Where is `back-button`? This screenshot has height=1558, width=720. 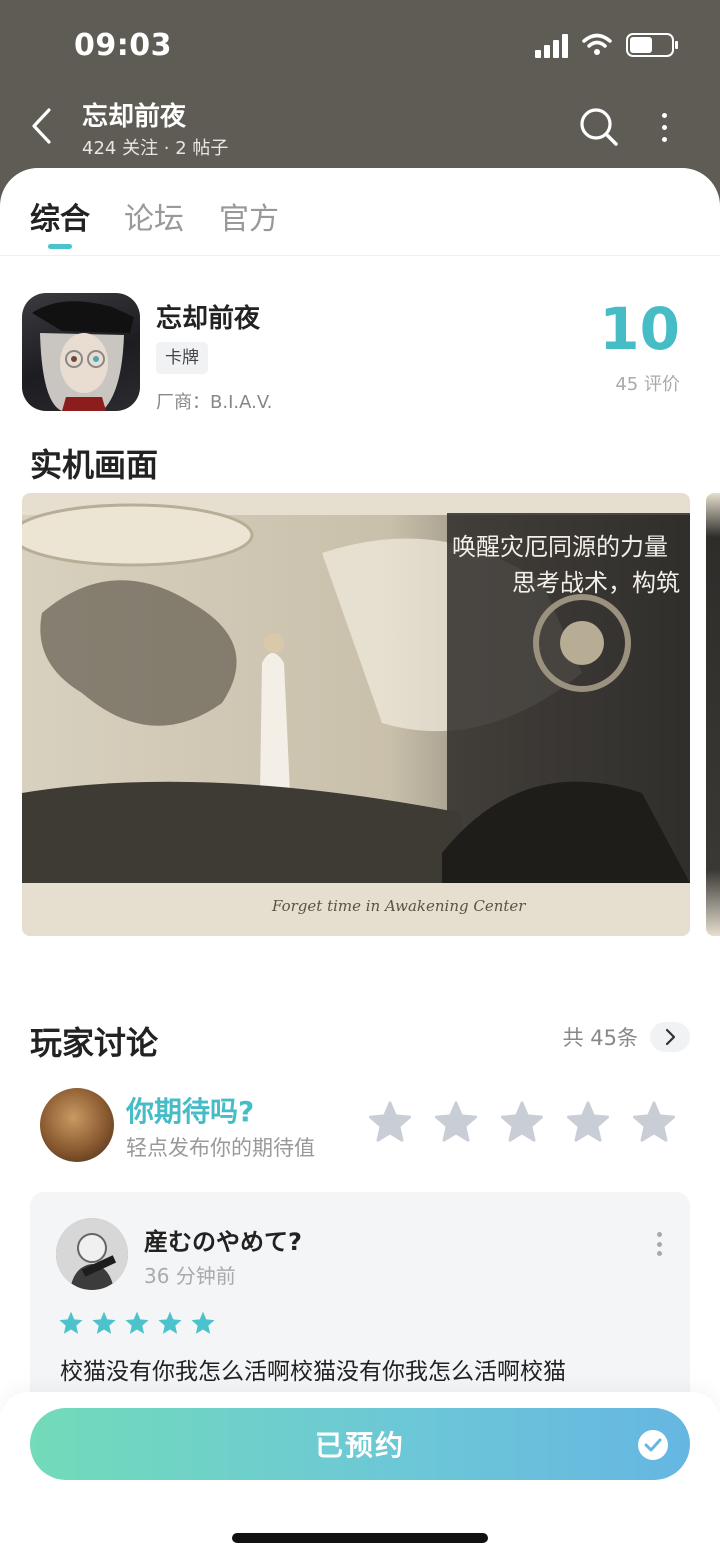 back-button is located at coordinates (42, 126).